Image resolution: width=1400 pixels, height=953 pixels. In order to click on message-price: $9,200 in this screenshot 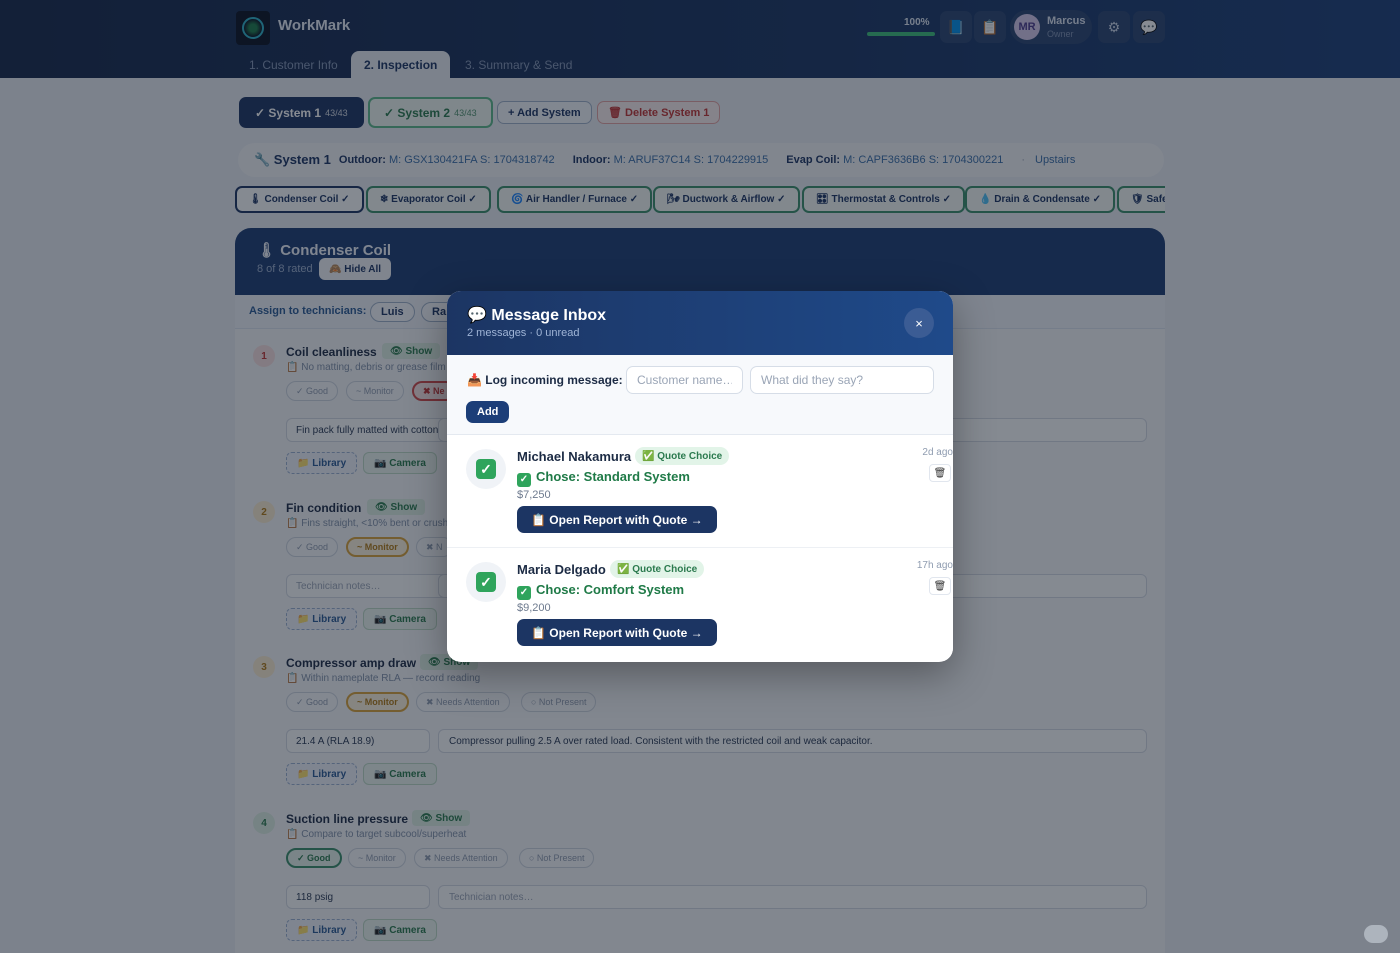, I will do `click(534, 608)`.